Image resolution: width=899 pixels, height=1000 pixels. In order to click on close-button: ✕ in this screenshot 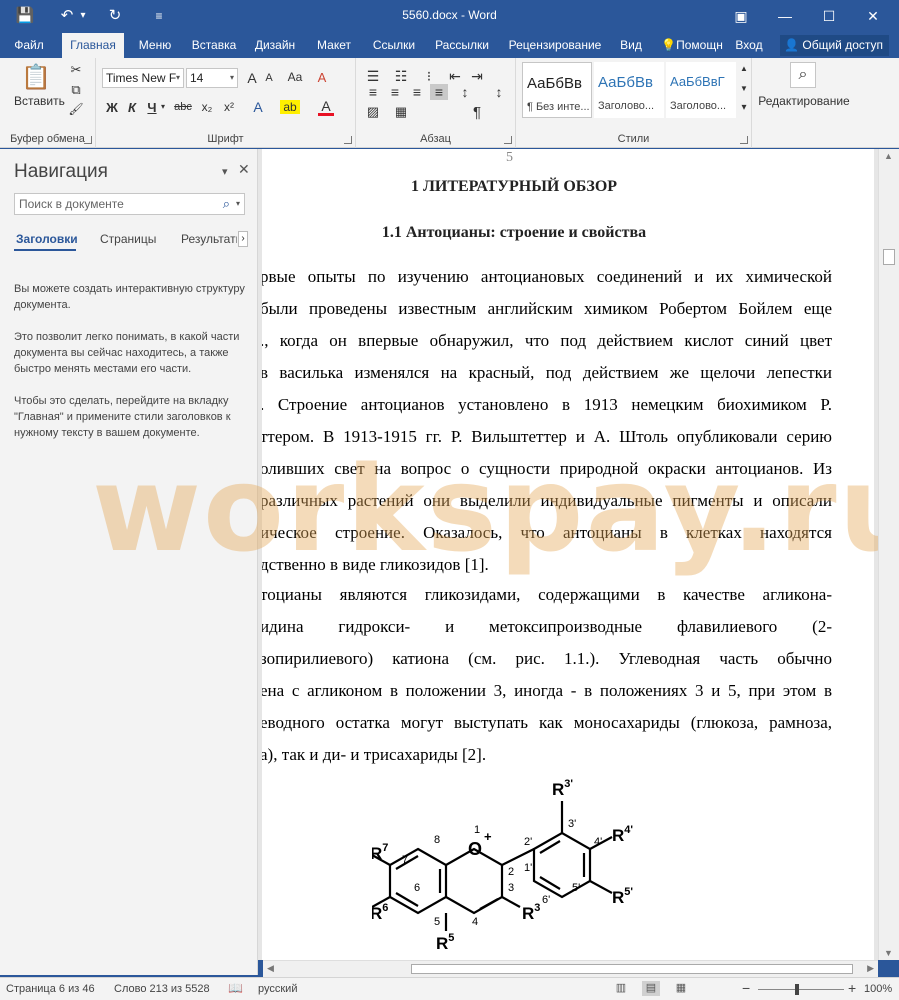, I will do `click(873, 16)`.